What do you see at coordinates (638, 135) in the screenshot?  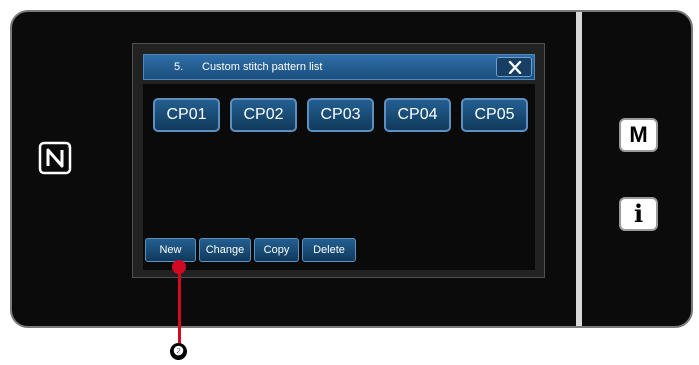 I see `mode-button: M` at bounding box center [638, 135].